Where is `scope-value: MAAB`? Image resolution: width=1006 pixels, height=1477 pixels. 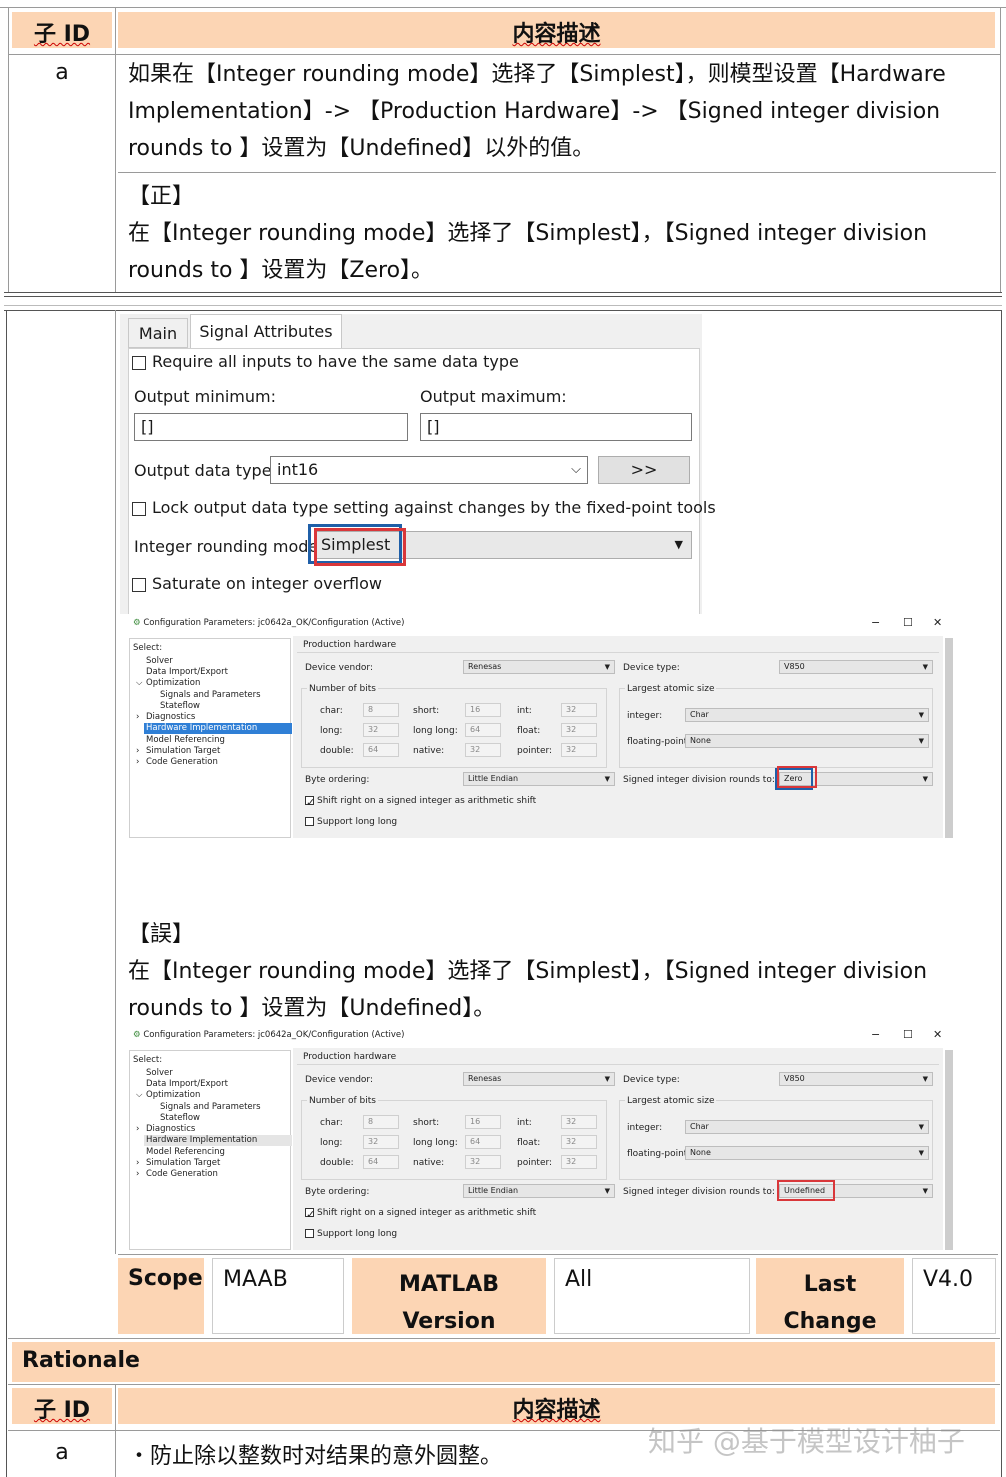 scope-value: MAAB is located at coordinates (278, 1296).